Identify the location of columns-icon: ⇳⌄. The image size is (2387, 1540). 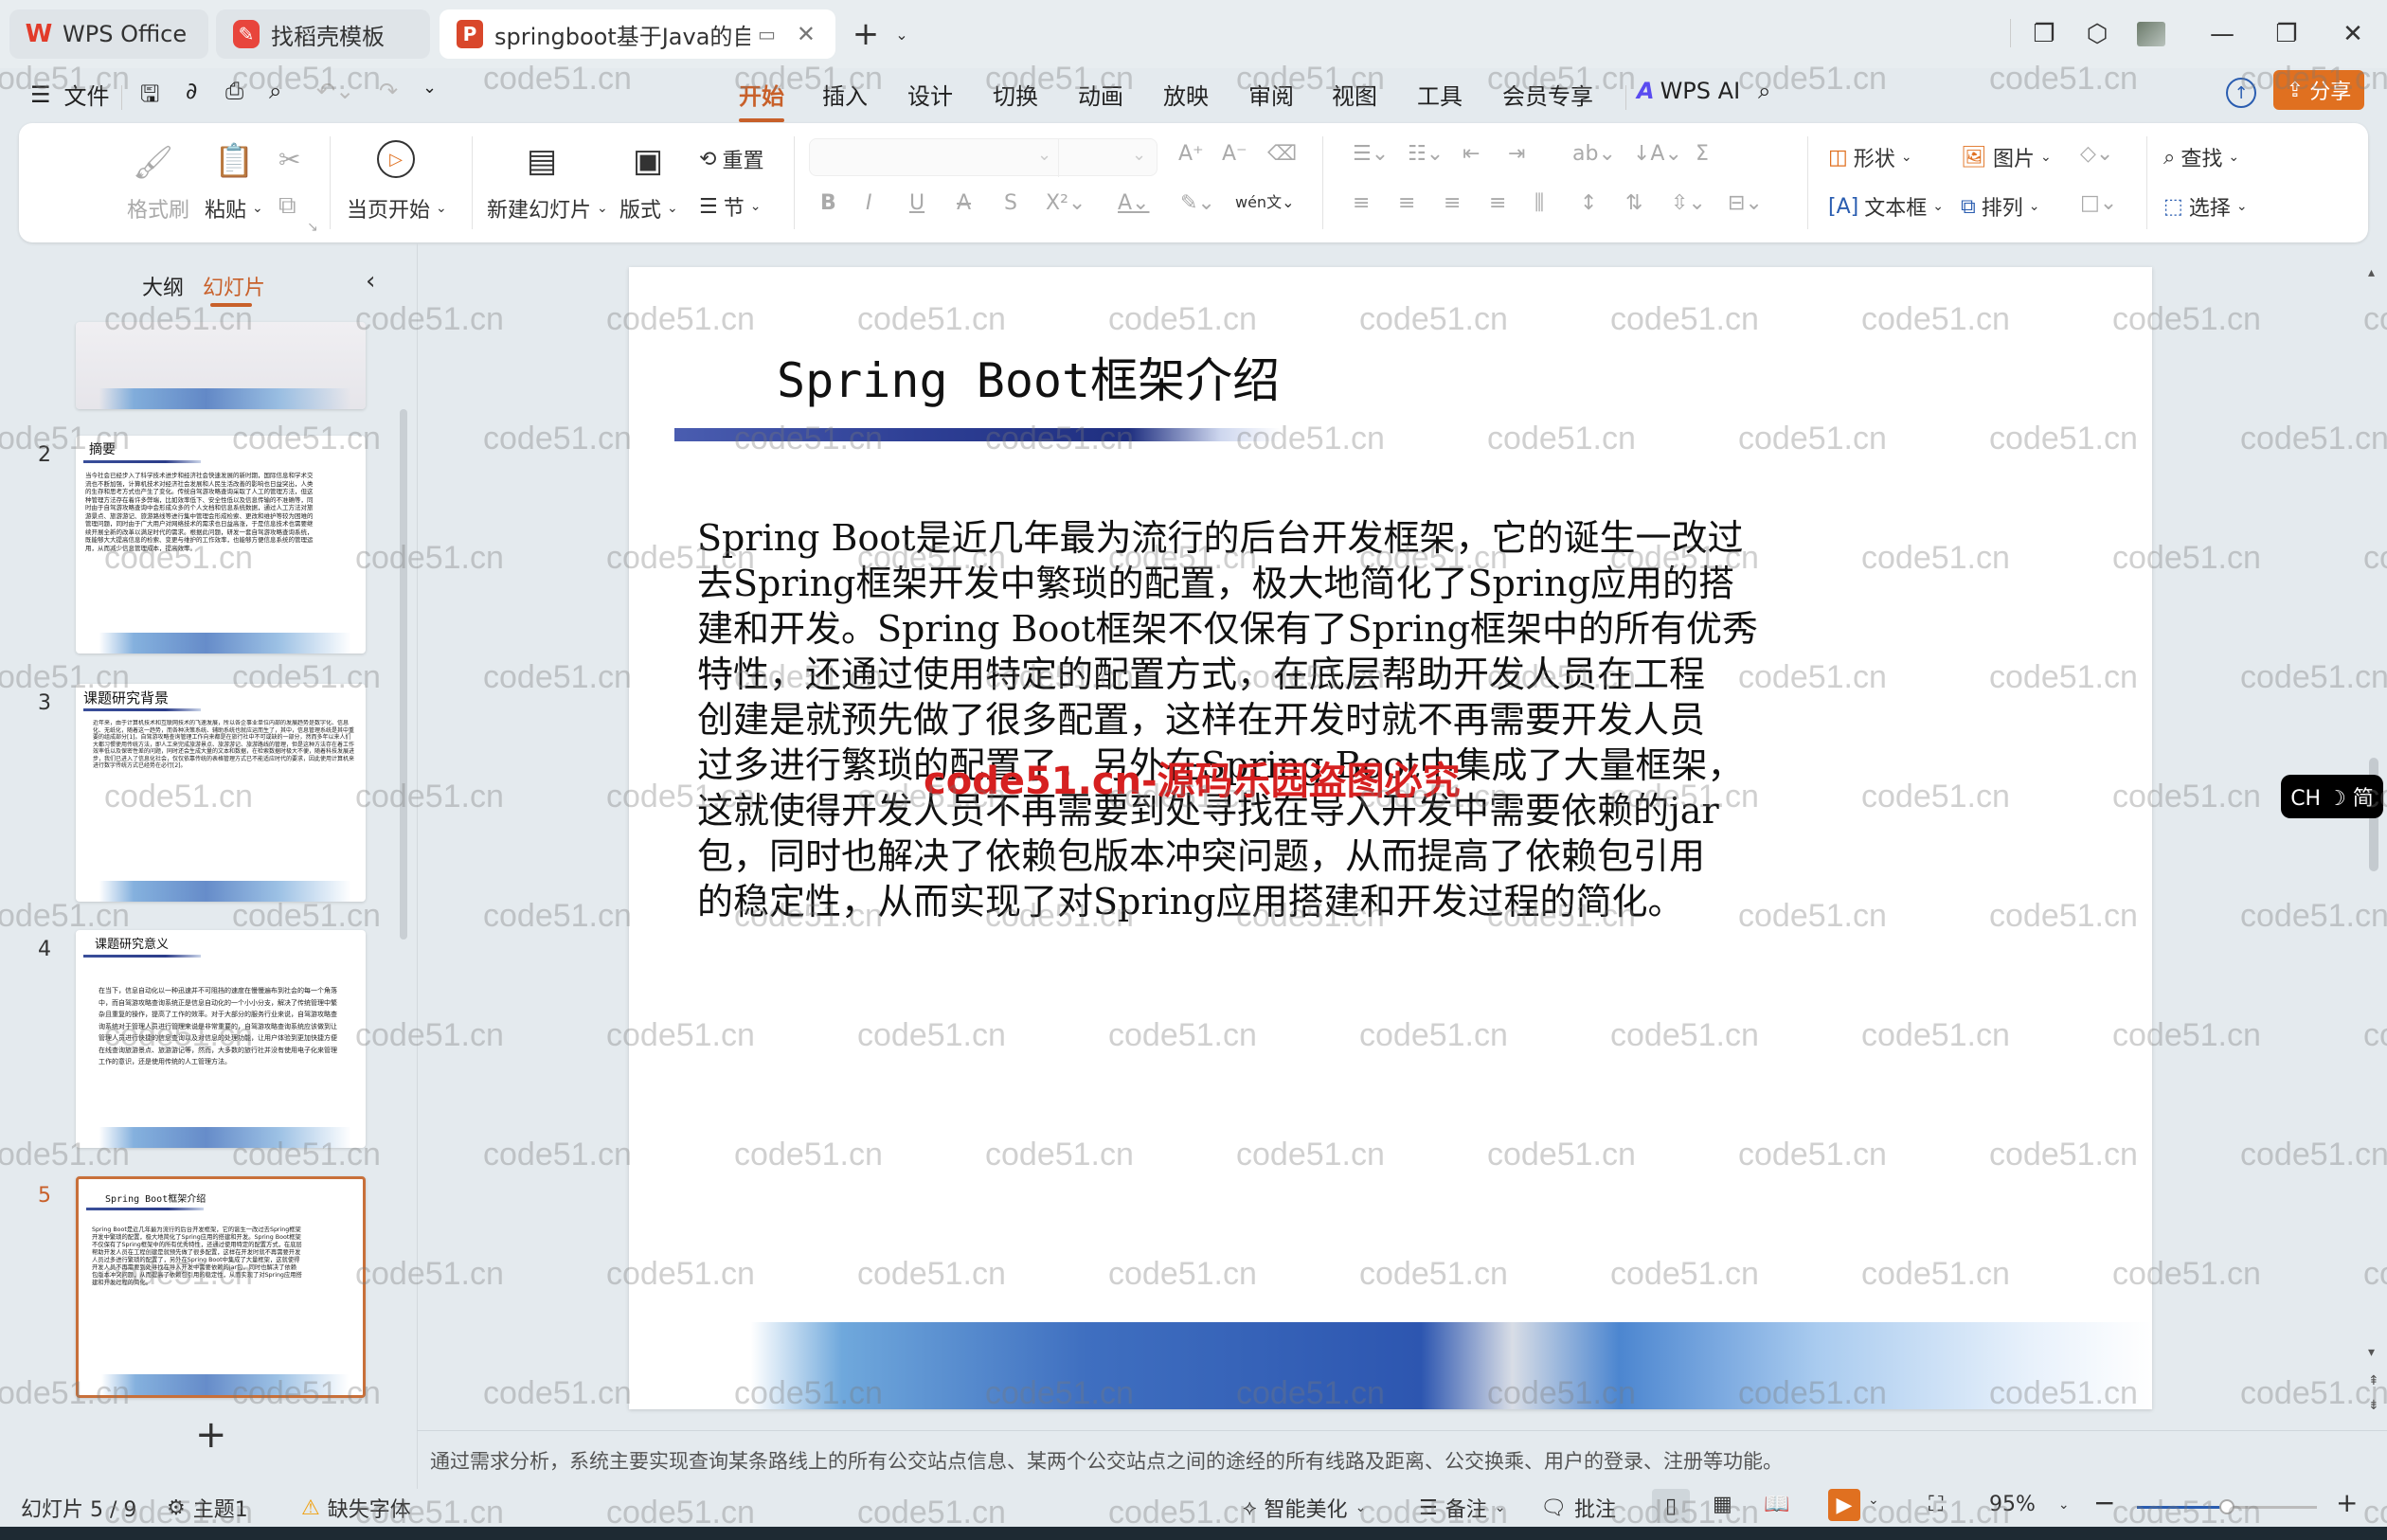
(1688, 203).